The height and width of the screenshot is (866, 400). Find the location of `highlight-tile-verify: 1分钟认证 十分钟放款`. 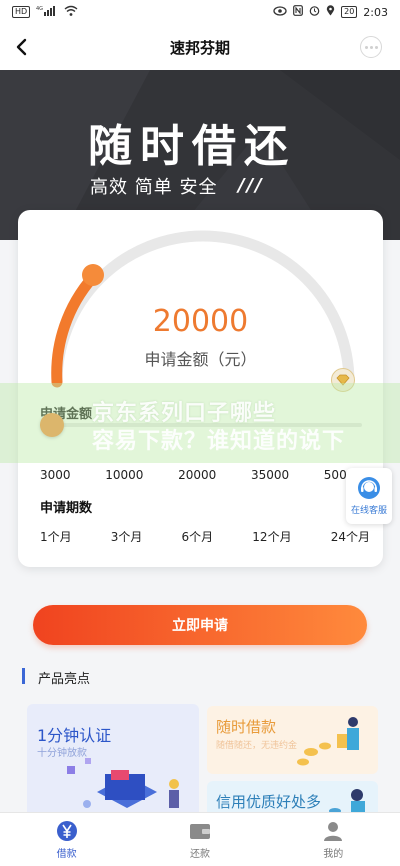

highlight-tile-verify: 1分钟认证 十分钟放款 is located at coordinates (113, 761).